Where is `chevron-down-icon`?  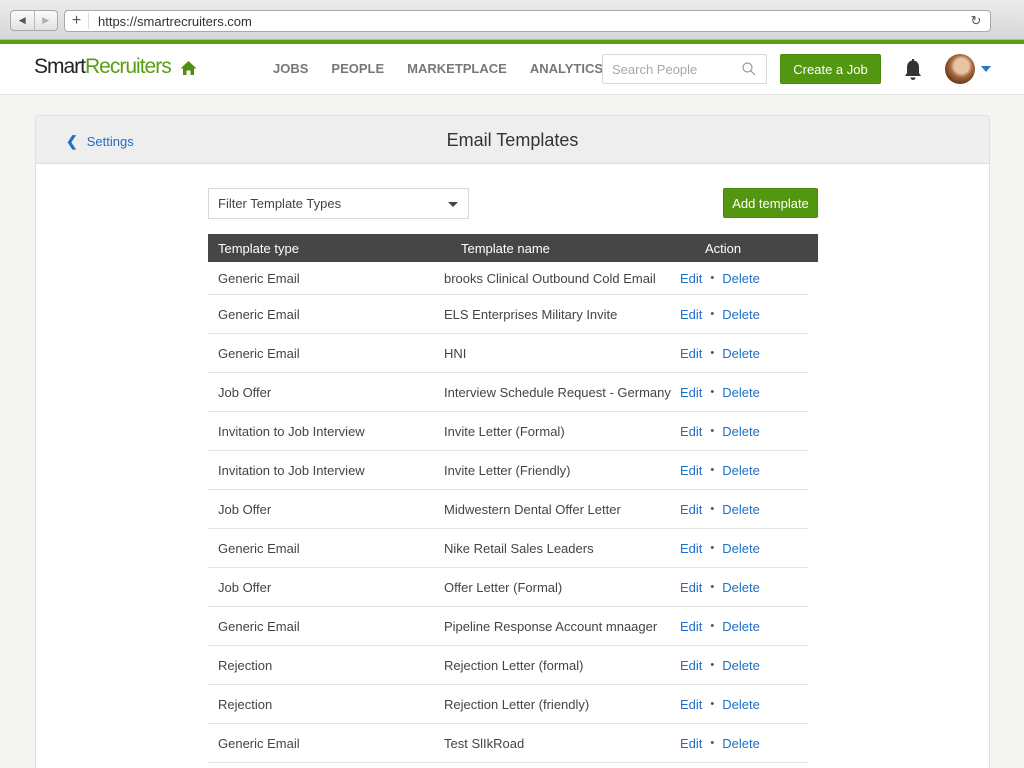
chevron-down-icon is located at coordinates (986, 69).